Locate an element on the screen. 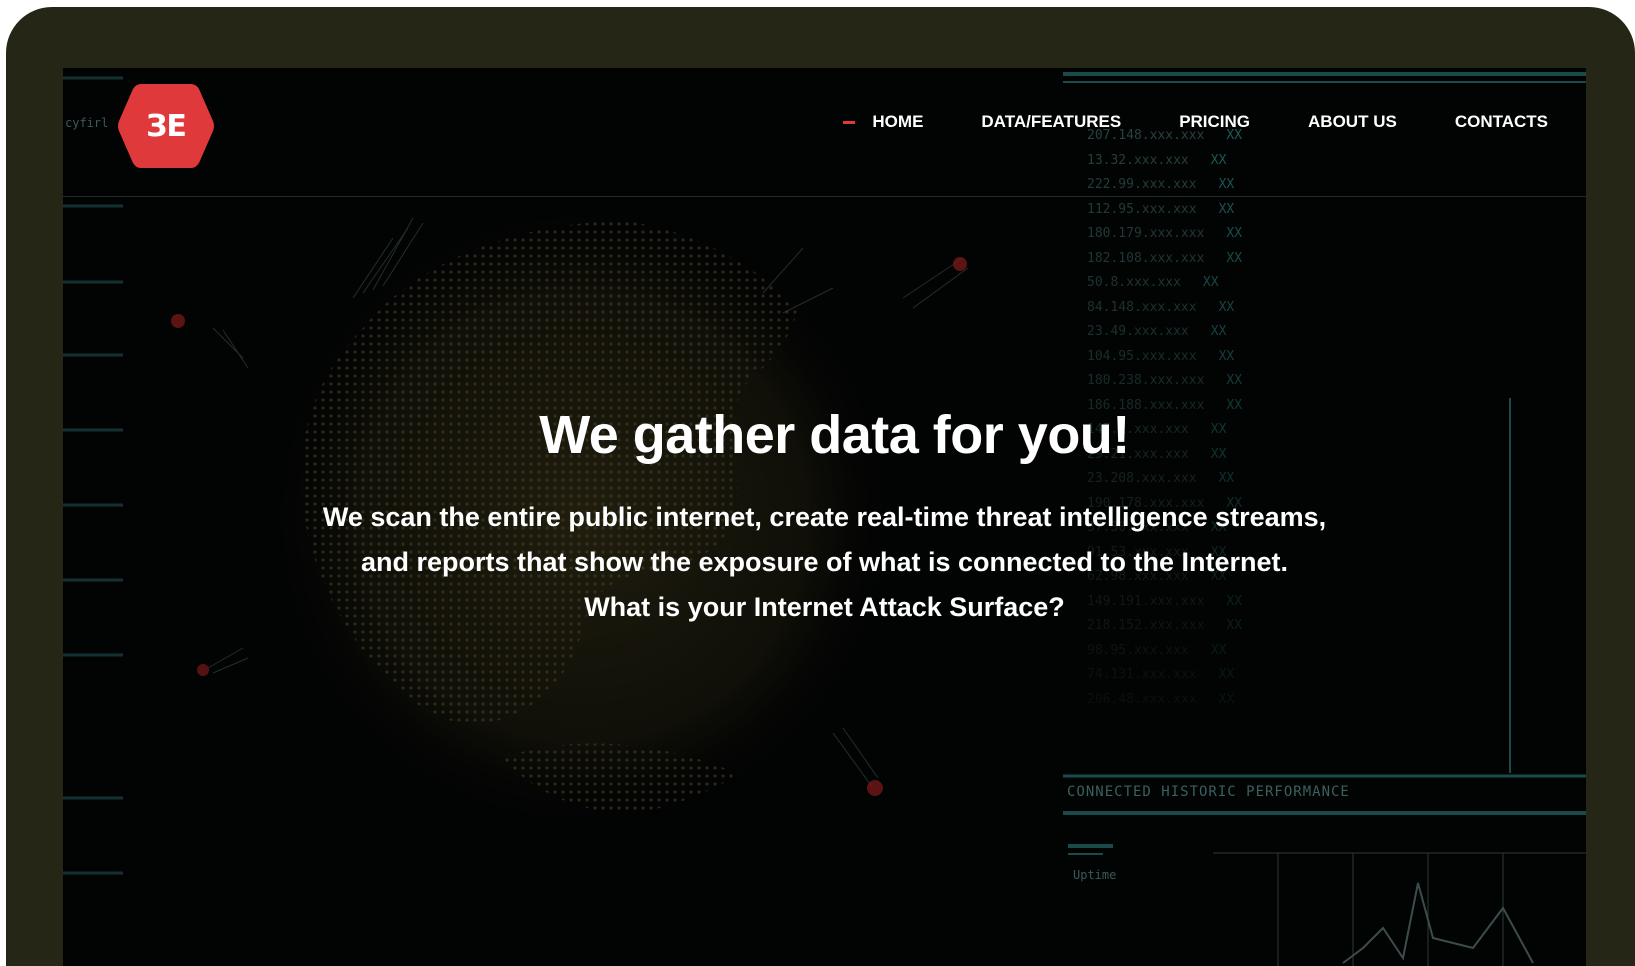 The width and height of the screenshot is (1635, 966). ip-address: 84.148.xxx.xxx is located at coordinates (1142, 307).